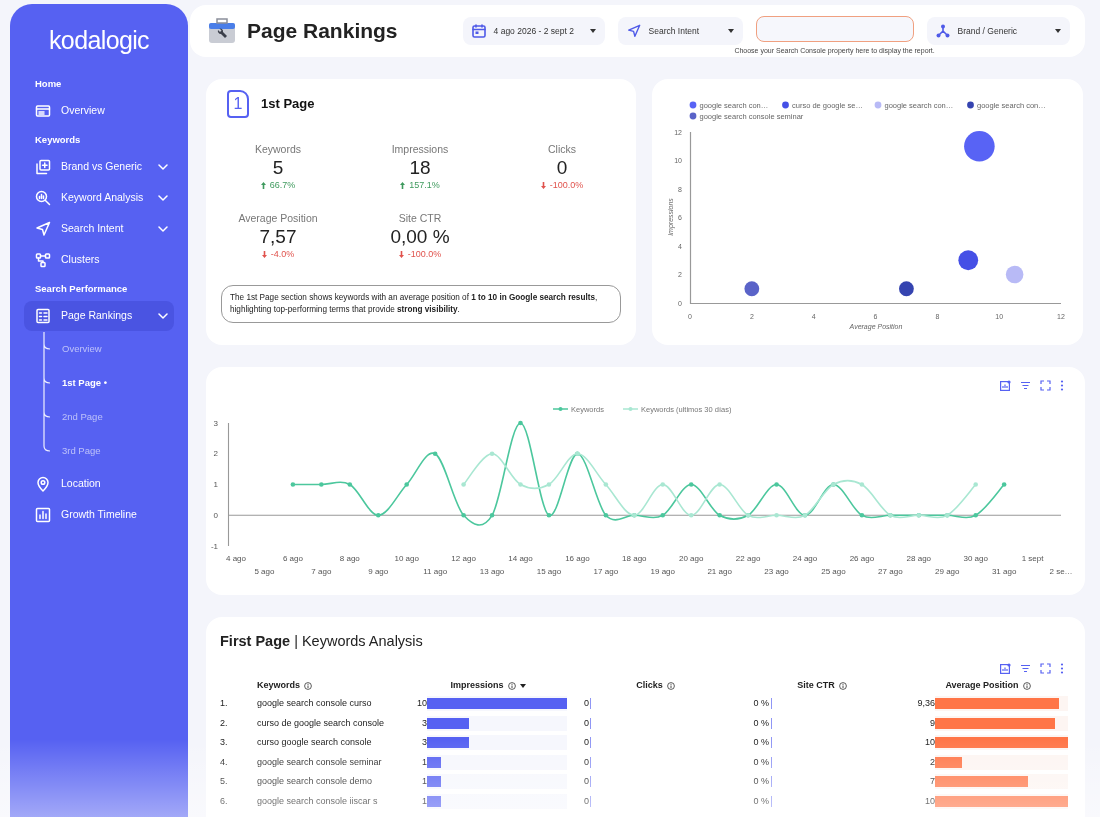 Image resolution: width=1100 pixels, height=817 pixels. What do you see at coordinates (99, 484) in the screenshot?
I see `nav-item: Location` at bounding box center [99, 484].